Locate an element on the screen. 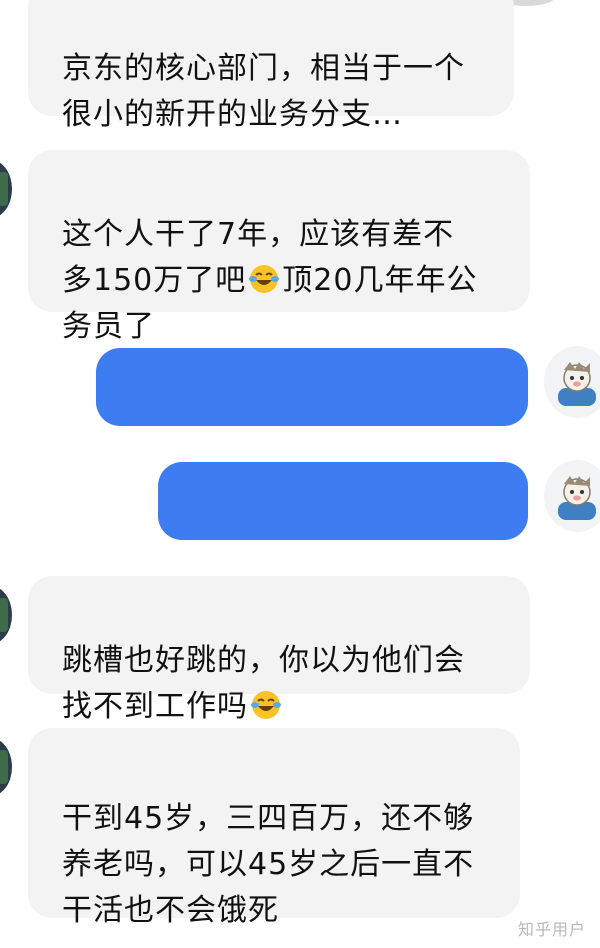  message-text: 干到45岁，三四百万，还不够 养老吗，可以45岁之后一直不 干活也不会饿死 is located at coordinates (268, 864).